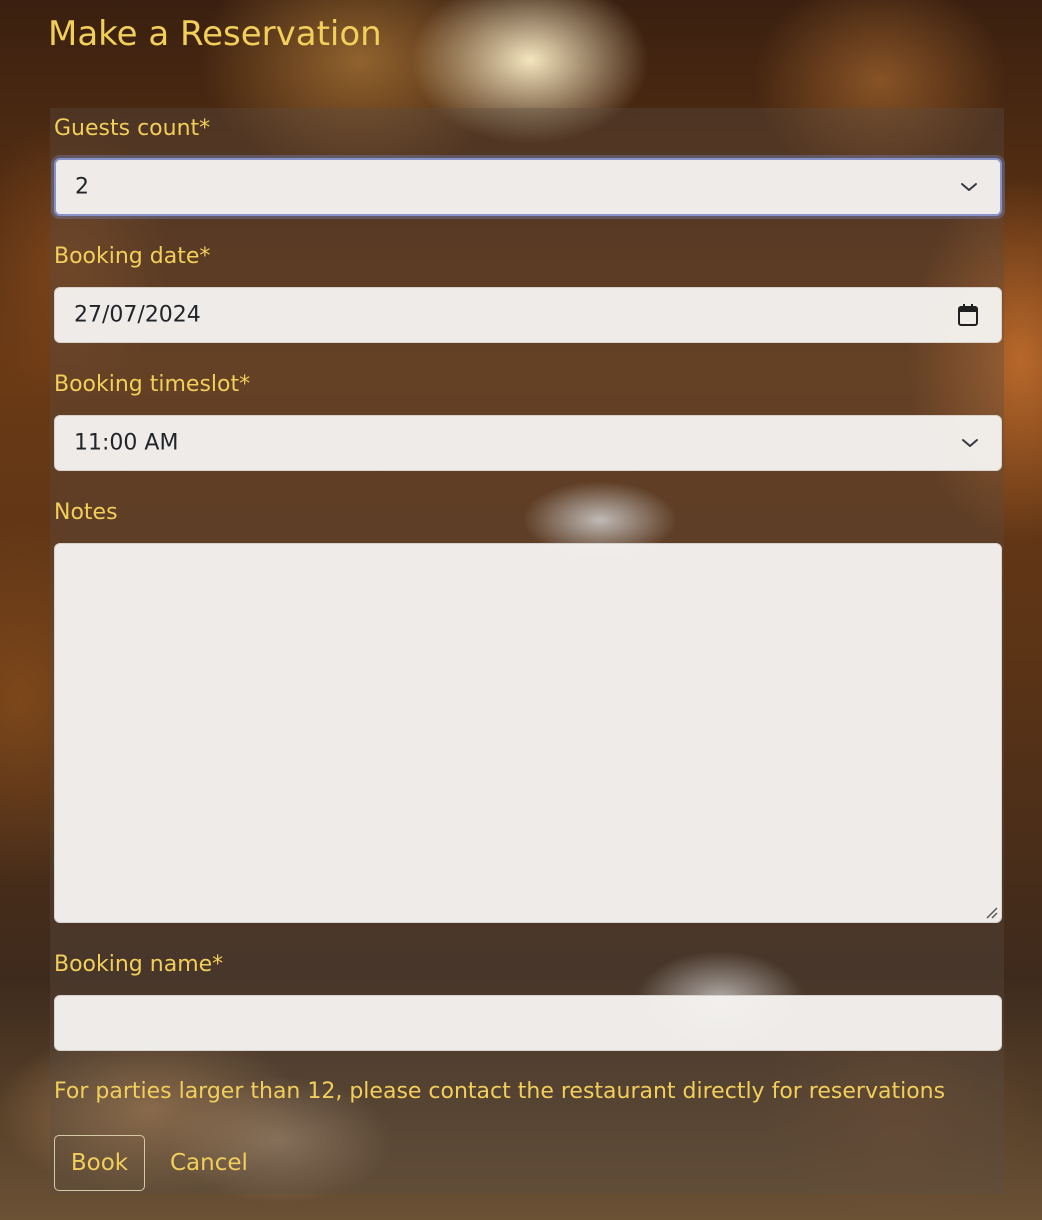  I want to click on page-title: Make a Reservation, so click(215, 34).